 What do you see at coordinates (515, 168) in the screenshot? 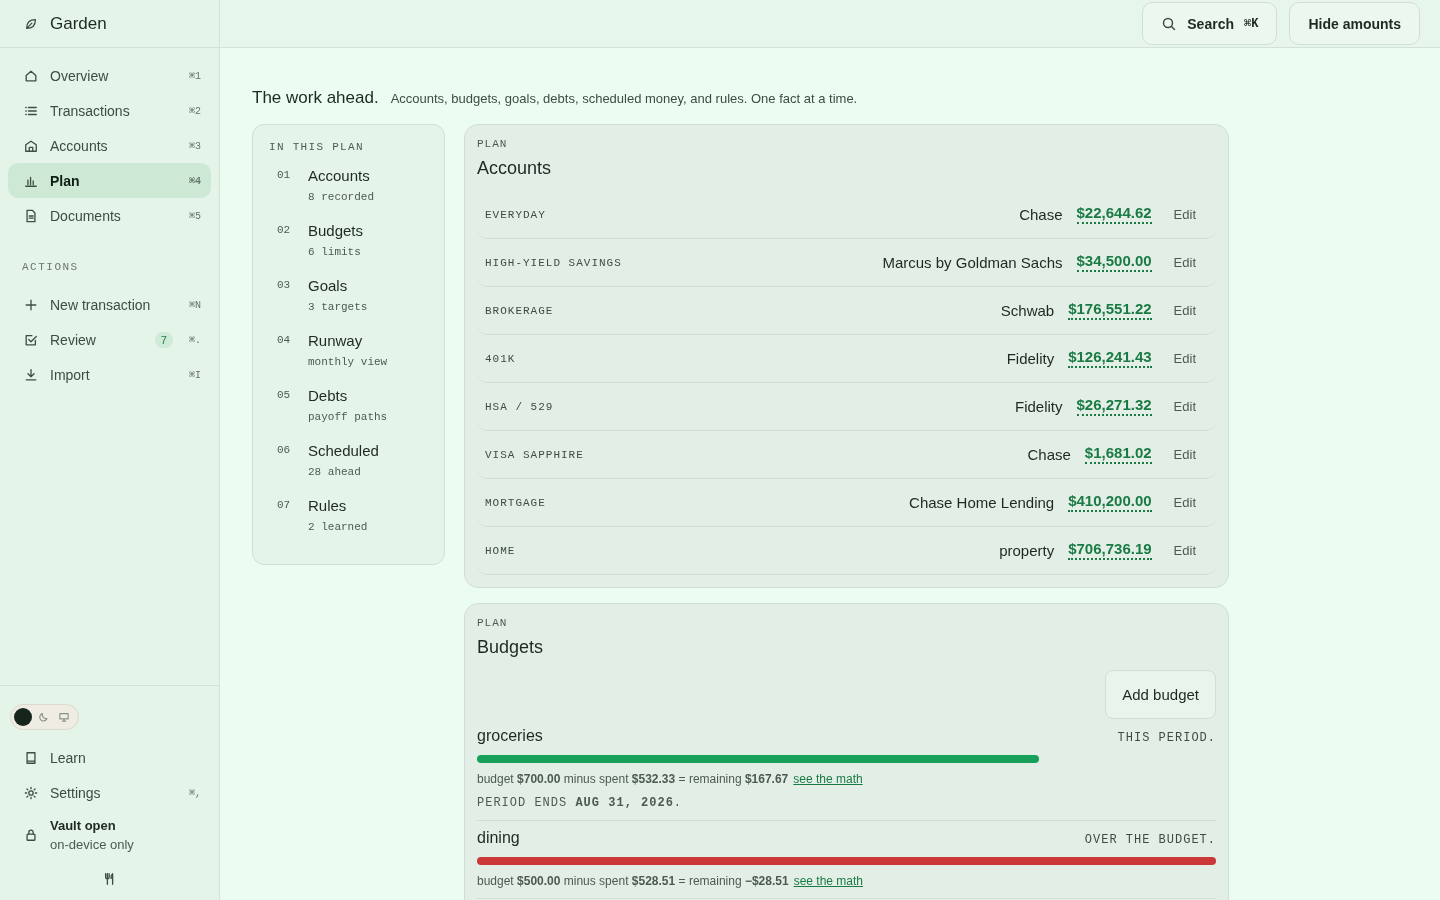
I see `card-title: Accounts` at bounding box center [515, 168].